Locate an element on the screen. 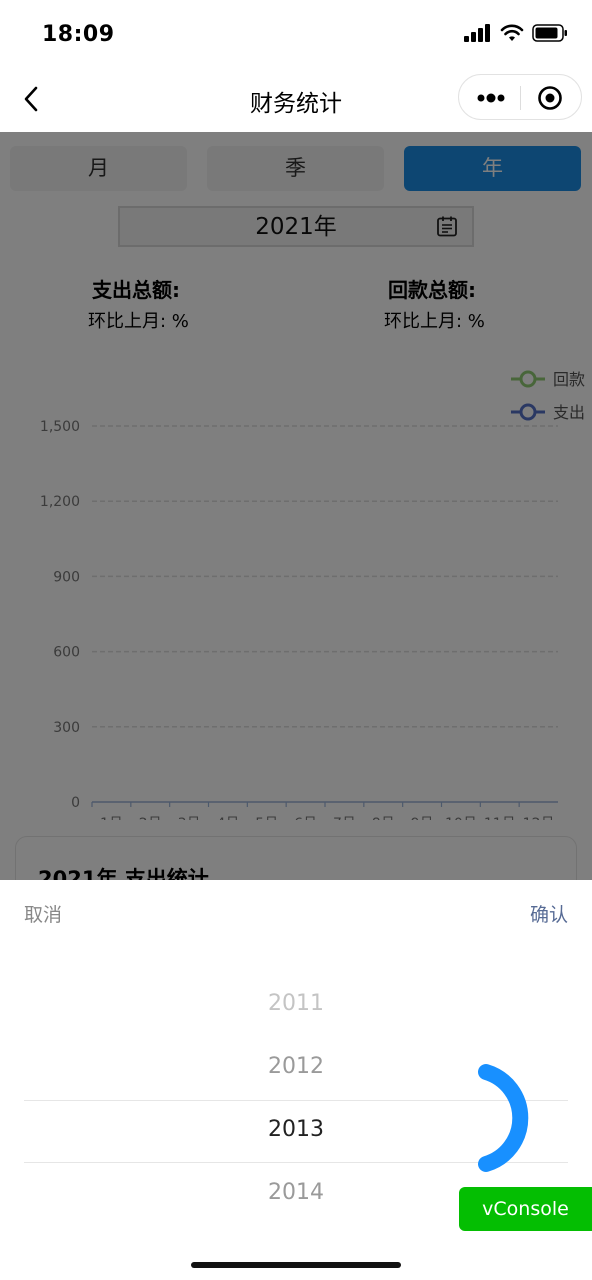 This screenshot has height=1280, width=592. battery-icon is located at coordinates (549, 33).